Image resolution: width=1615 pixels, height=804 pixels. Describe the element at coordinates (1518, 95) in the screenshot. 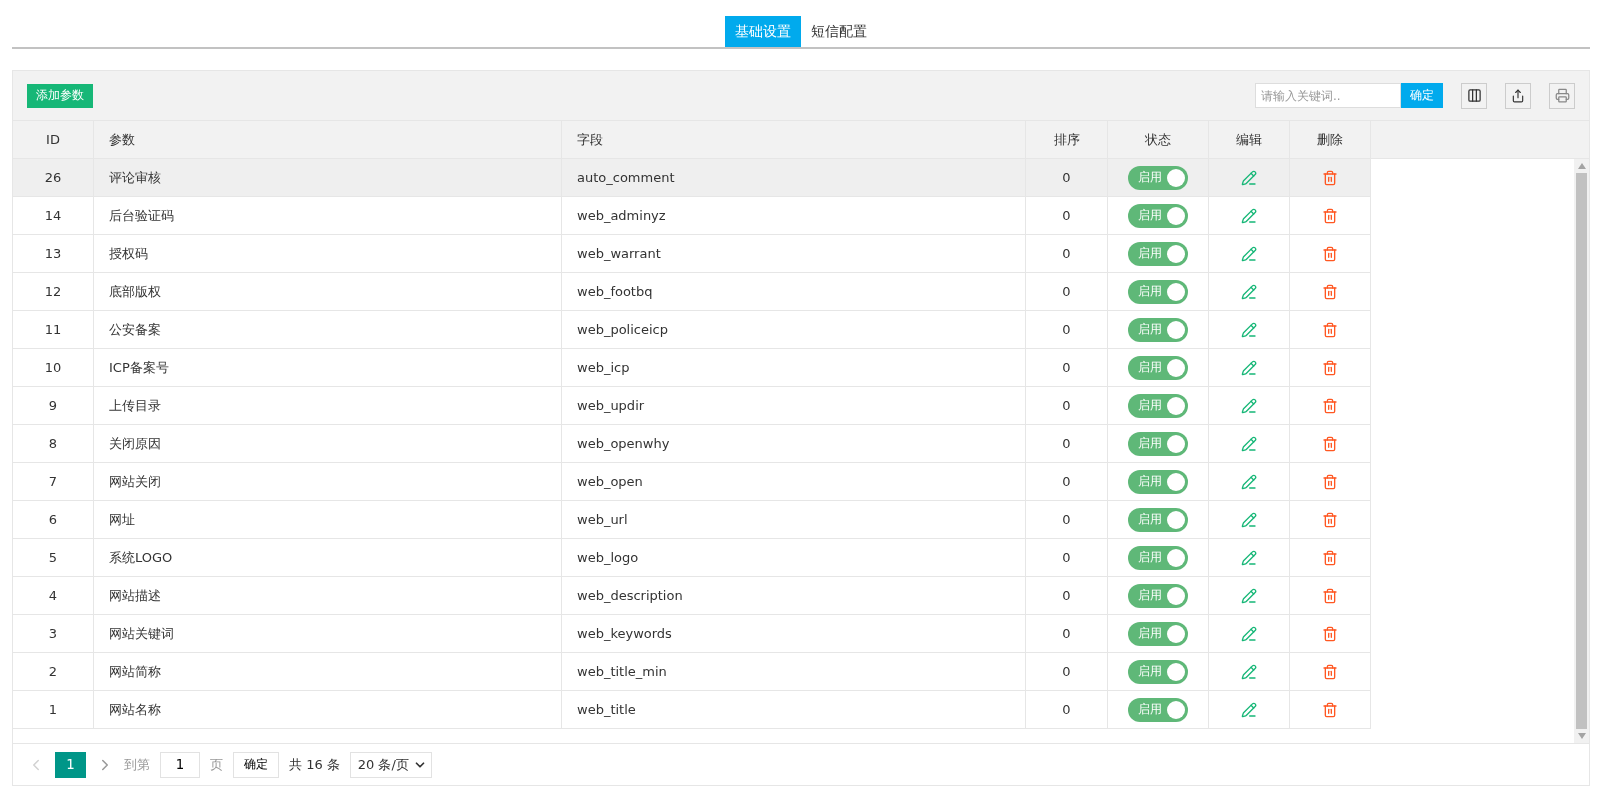

I see `export-icon` at that location.